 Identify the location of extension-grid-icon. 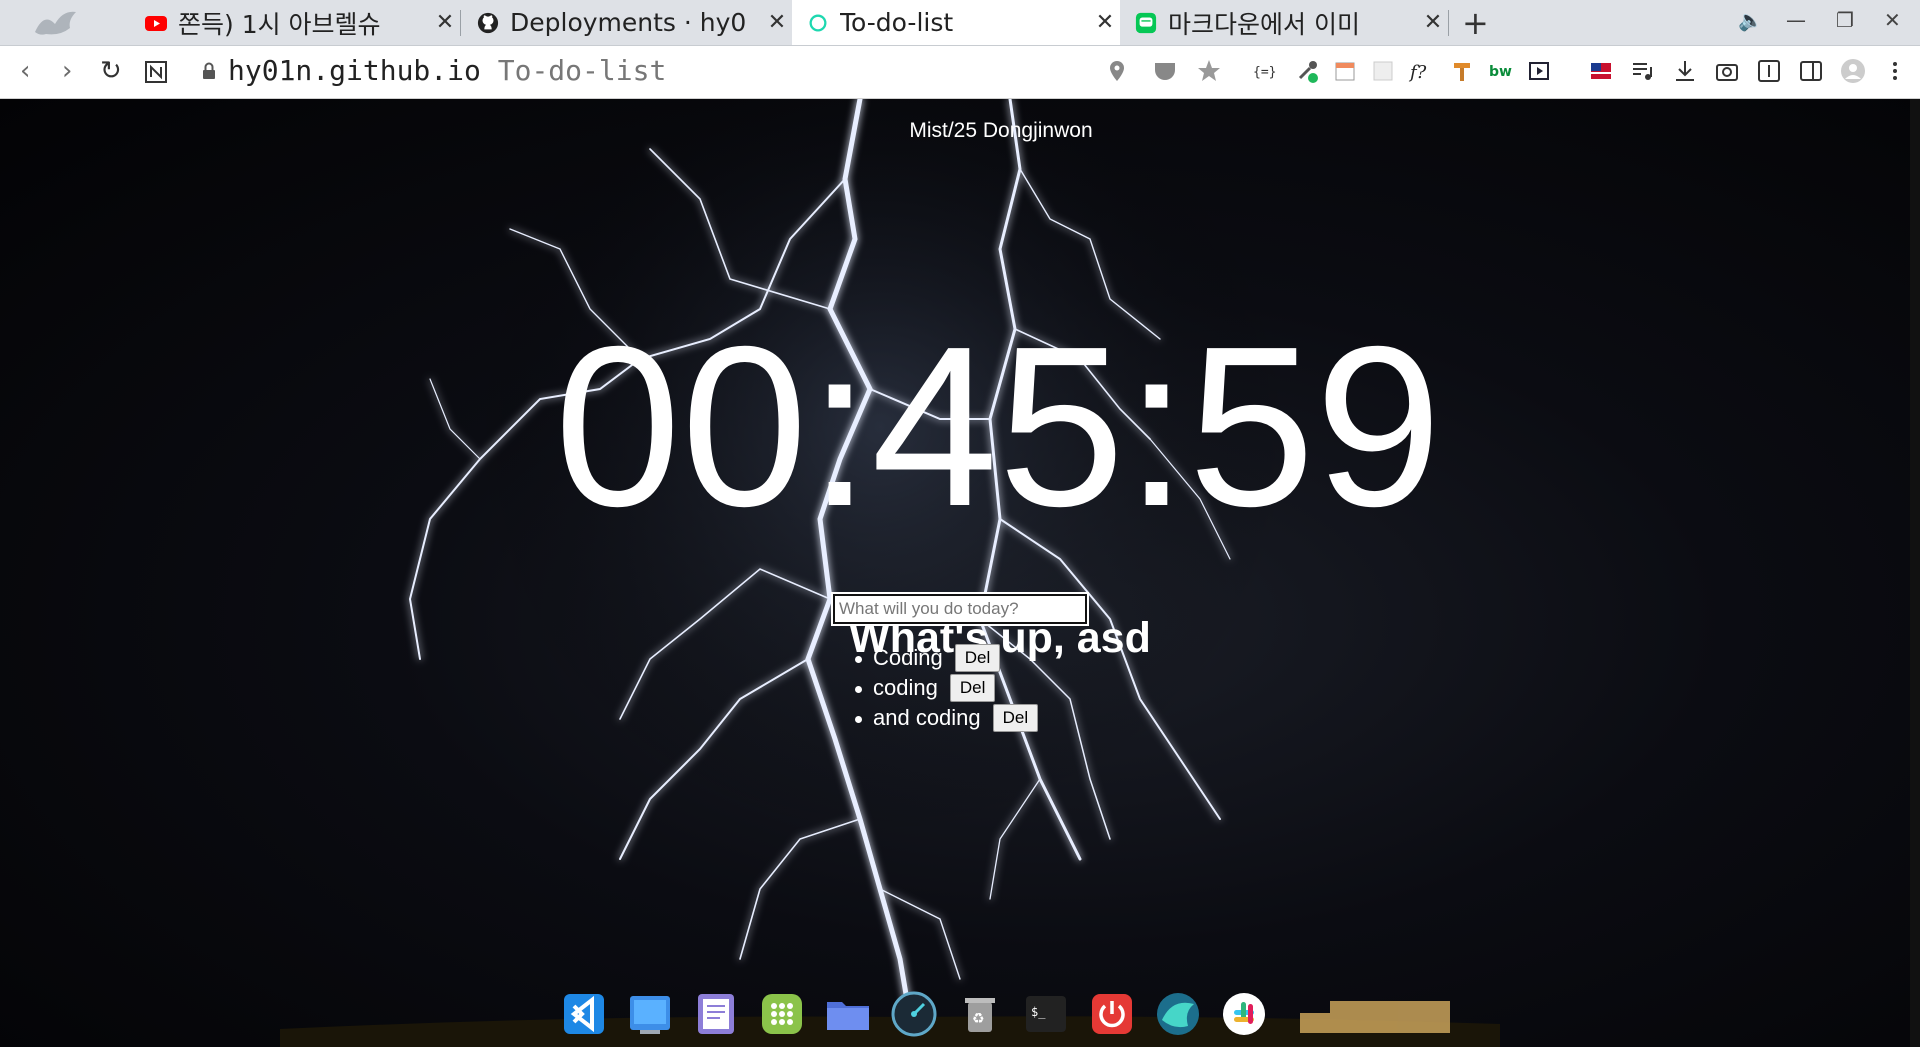
(1383, 71).